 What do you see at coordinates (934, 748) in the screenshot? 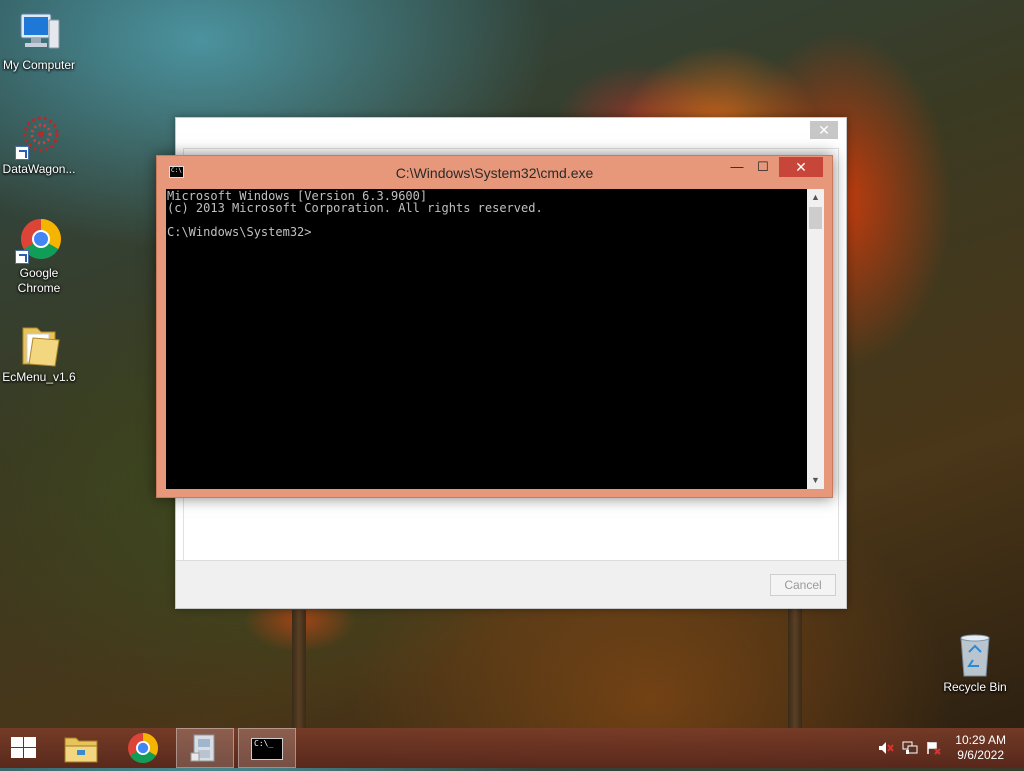
I see `action-center-flag-icon` at bounding box center [934, 748].